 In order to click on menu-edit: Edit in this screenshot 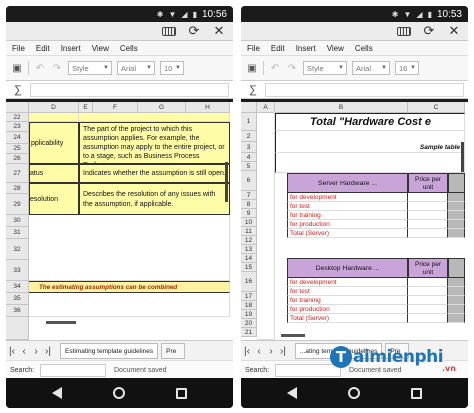, I will do `click(43, 48)`.